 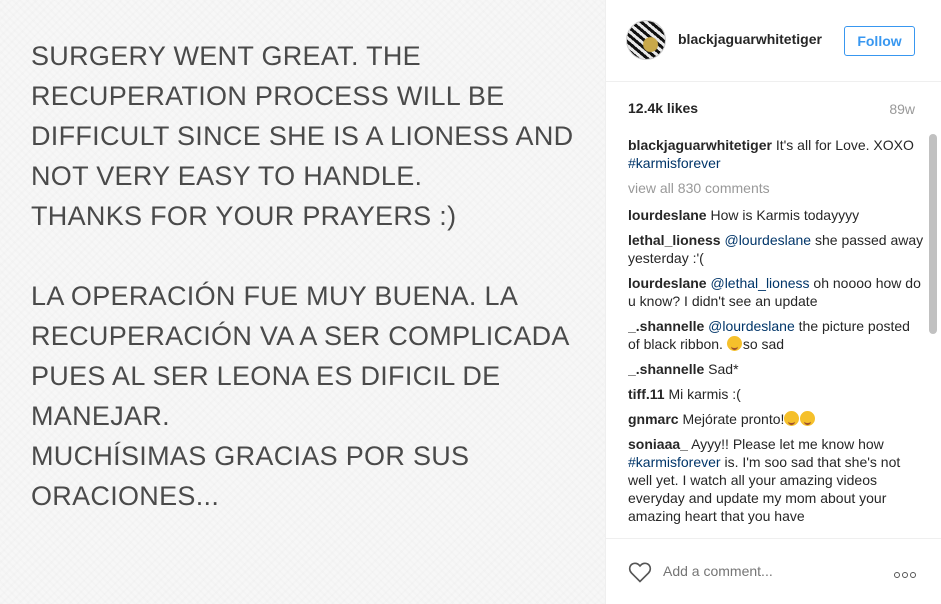 What do you see at coordinates (663, 108) in the screenshot?
I see `likes-count: 12.4k likes` at bounding box center [663, 108].